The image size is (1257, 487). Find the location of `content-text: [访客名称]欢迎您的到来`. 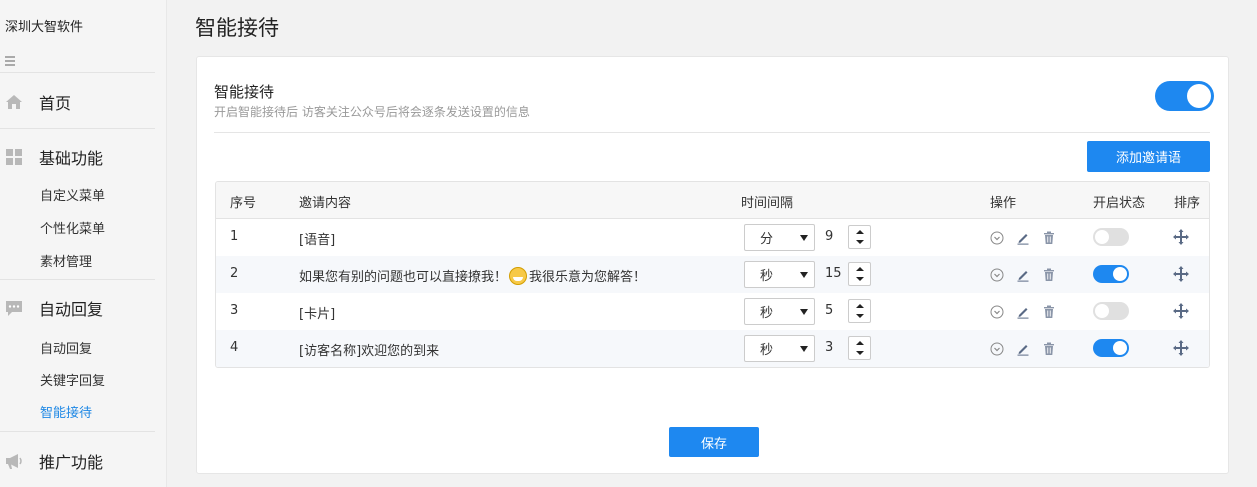

content-text: [访客名称]欢迎您的到来 is located at coordinates (369, 351).